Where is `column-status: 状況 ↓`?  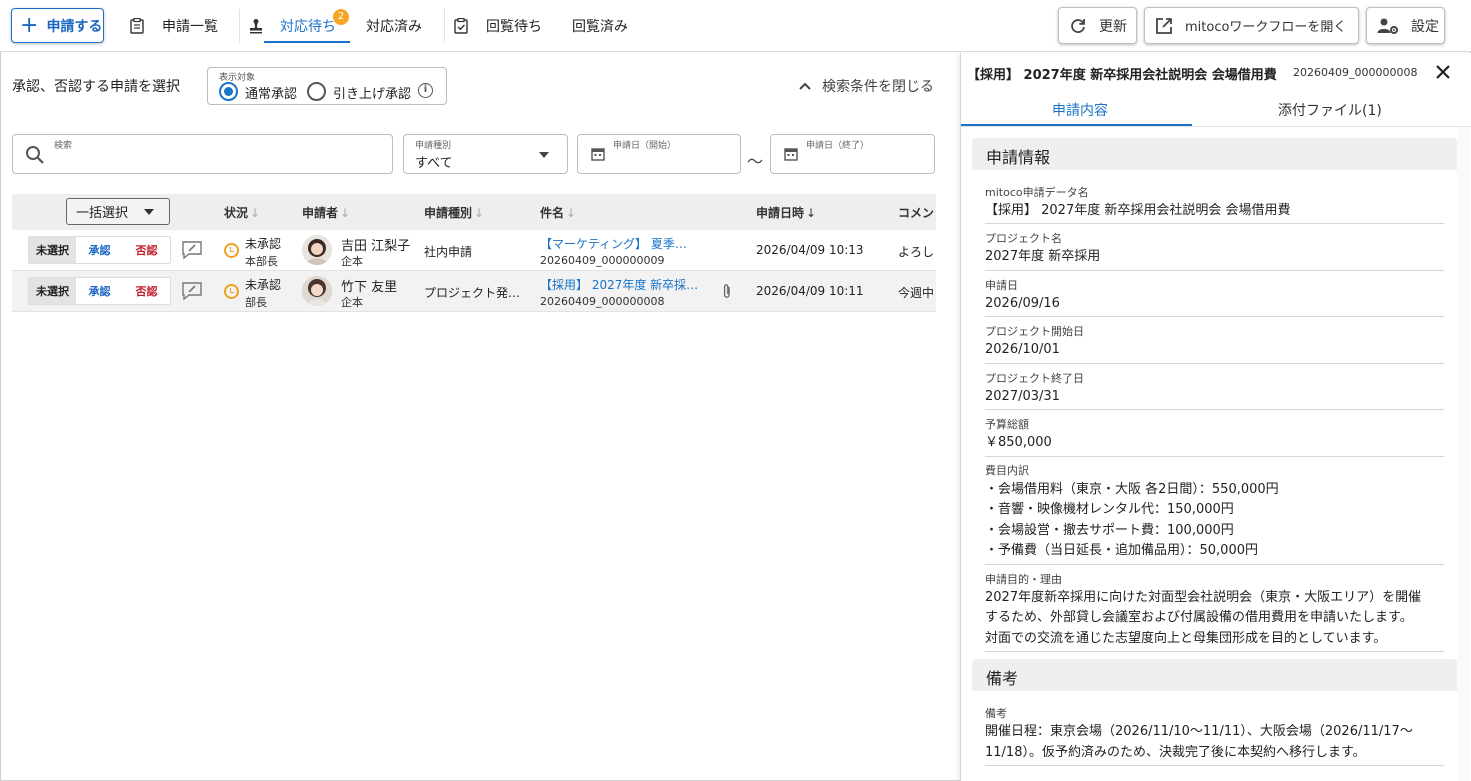
column-status: 状況 ↓ is located at coordinates (242, 212).